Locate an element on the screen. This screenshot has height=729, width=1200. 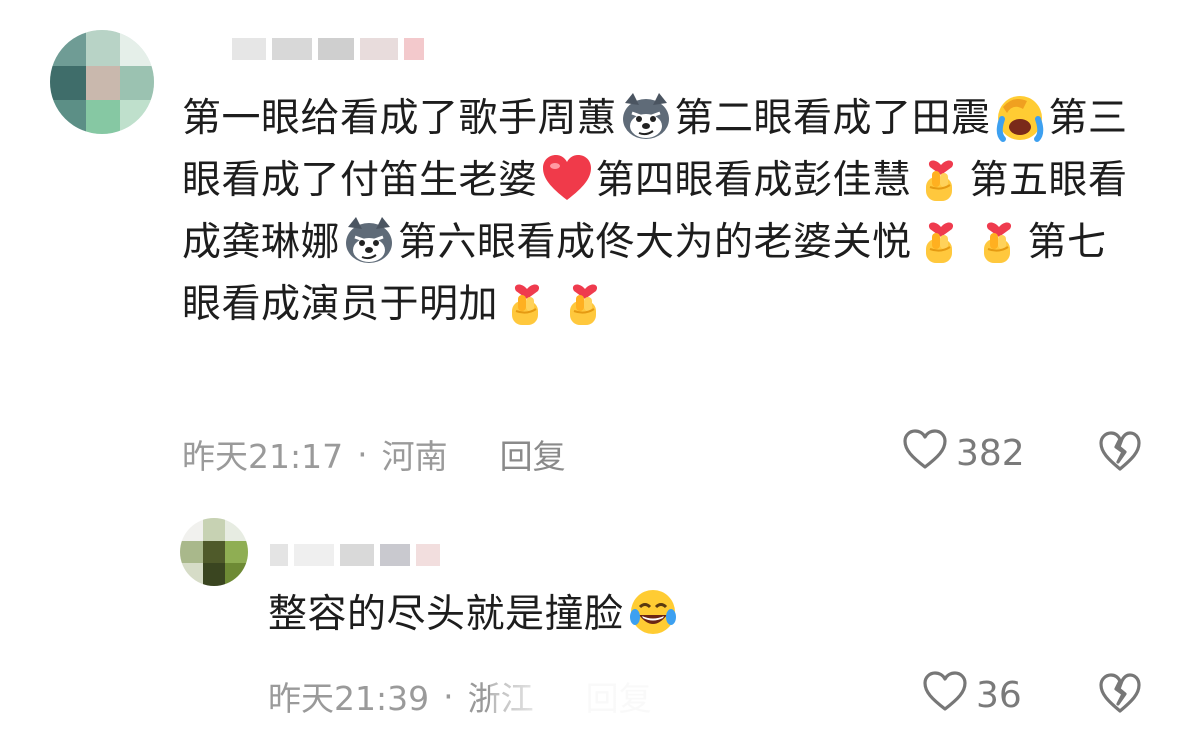
comment-meta: 昨天21:17 · 河南 回复 is located at coordinates (374, 454).